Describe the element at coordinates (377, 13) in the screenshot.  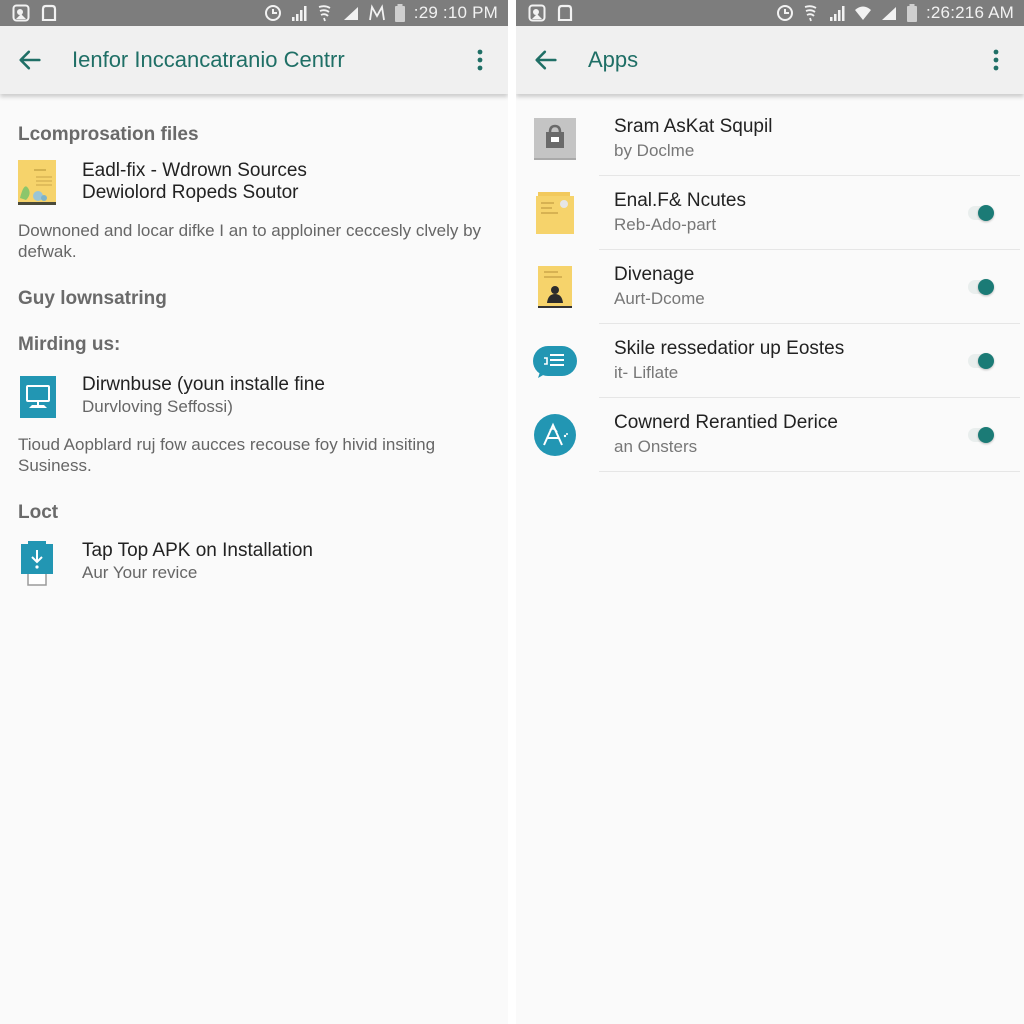
I see `network-icon` at that location.